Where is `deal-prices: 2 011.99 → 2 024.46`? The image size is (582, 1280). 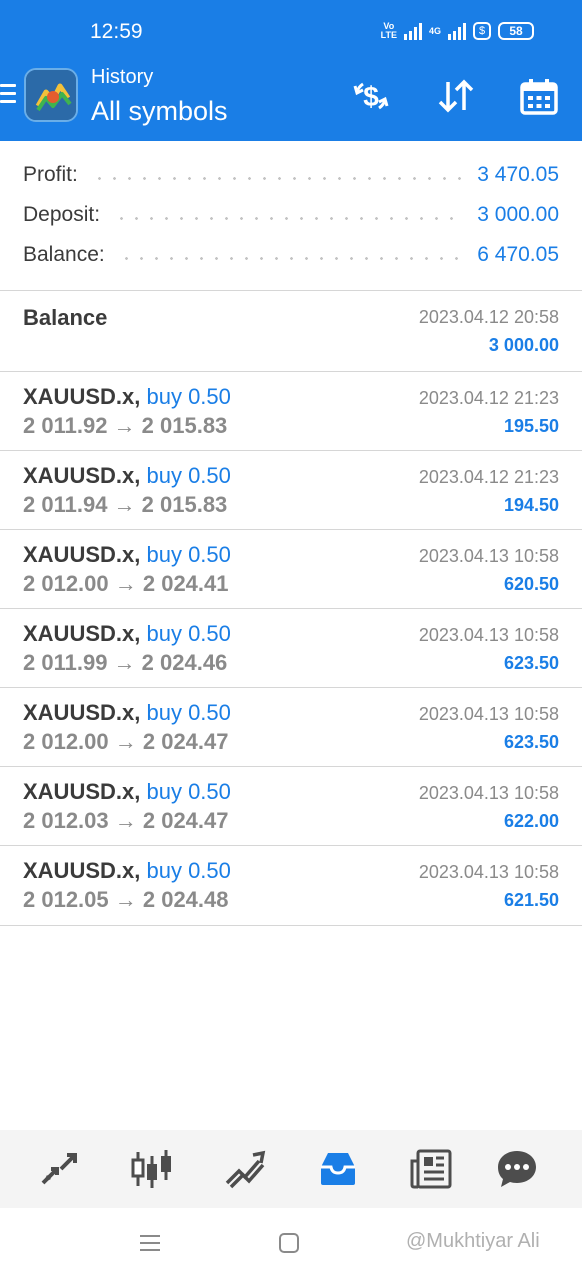 deal-prices: 2 011.99 → 2 024.46 is located at coordinates (125, 662).